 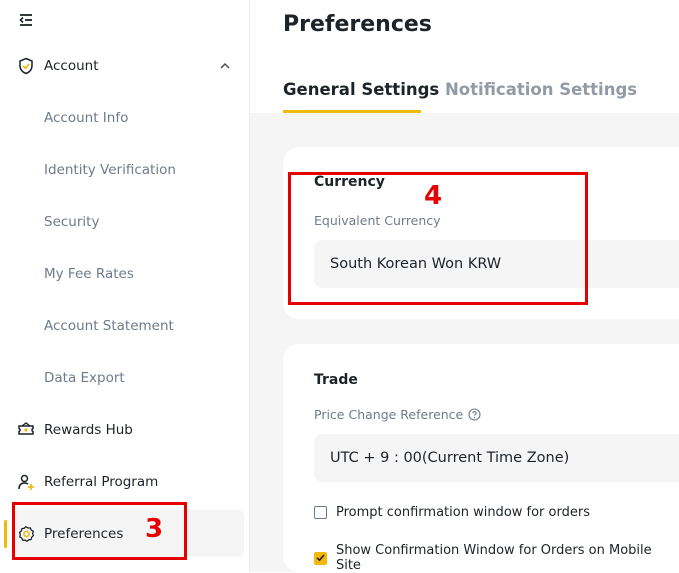 What do you see at coordinates (124, 66) in the screenshot?
I see `sidebar-item-account: Account` at bounding box center [124, 66].